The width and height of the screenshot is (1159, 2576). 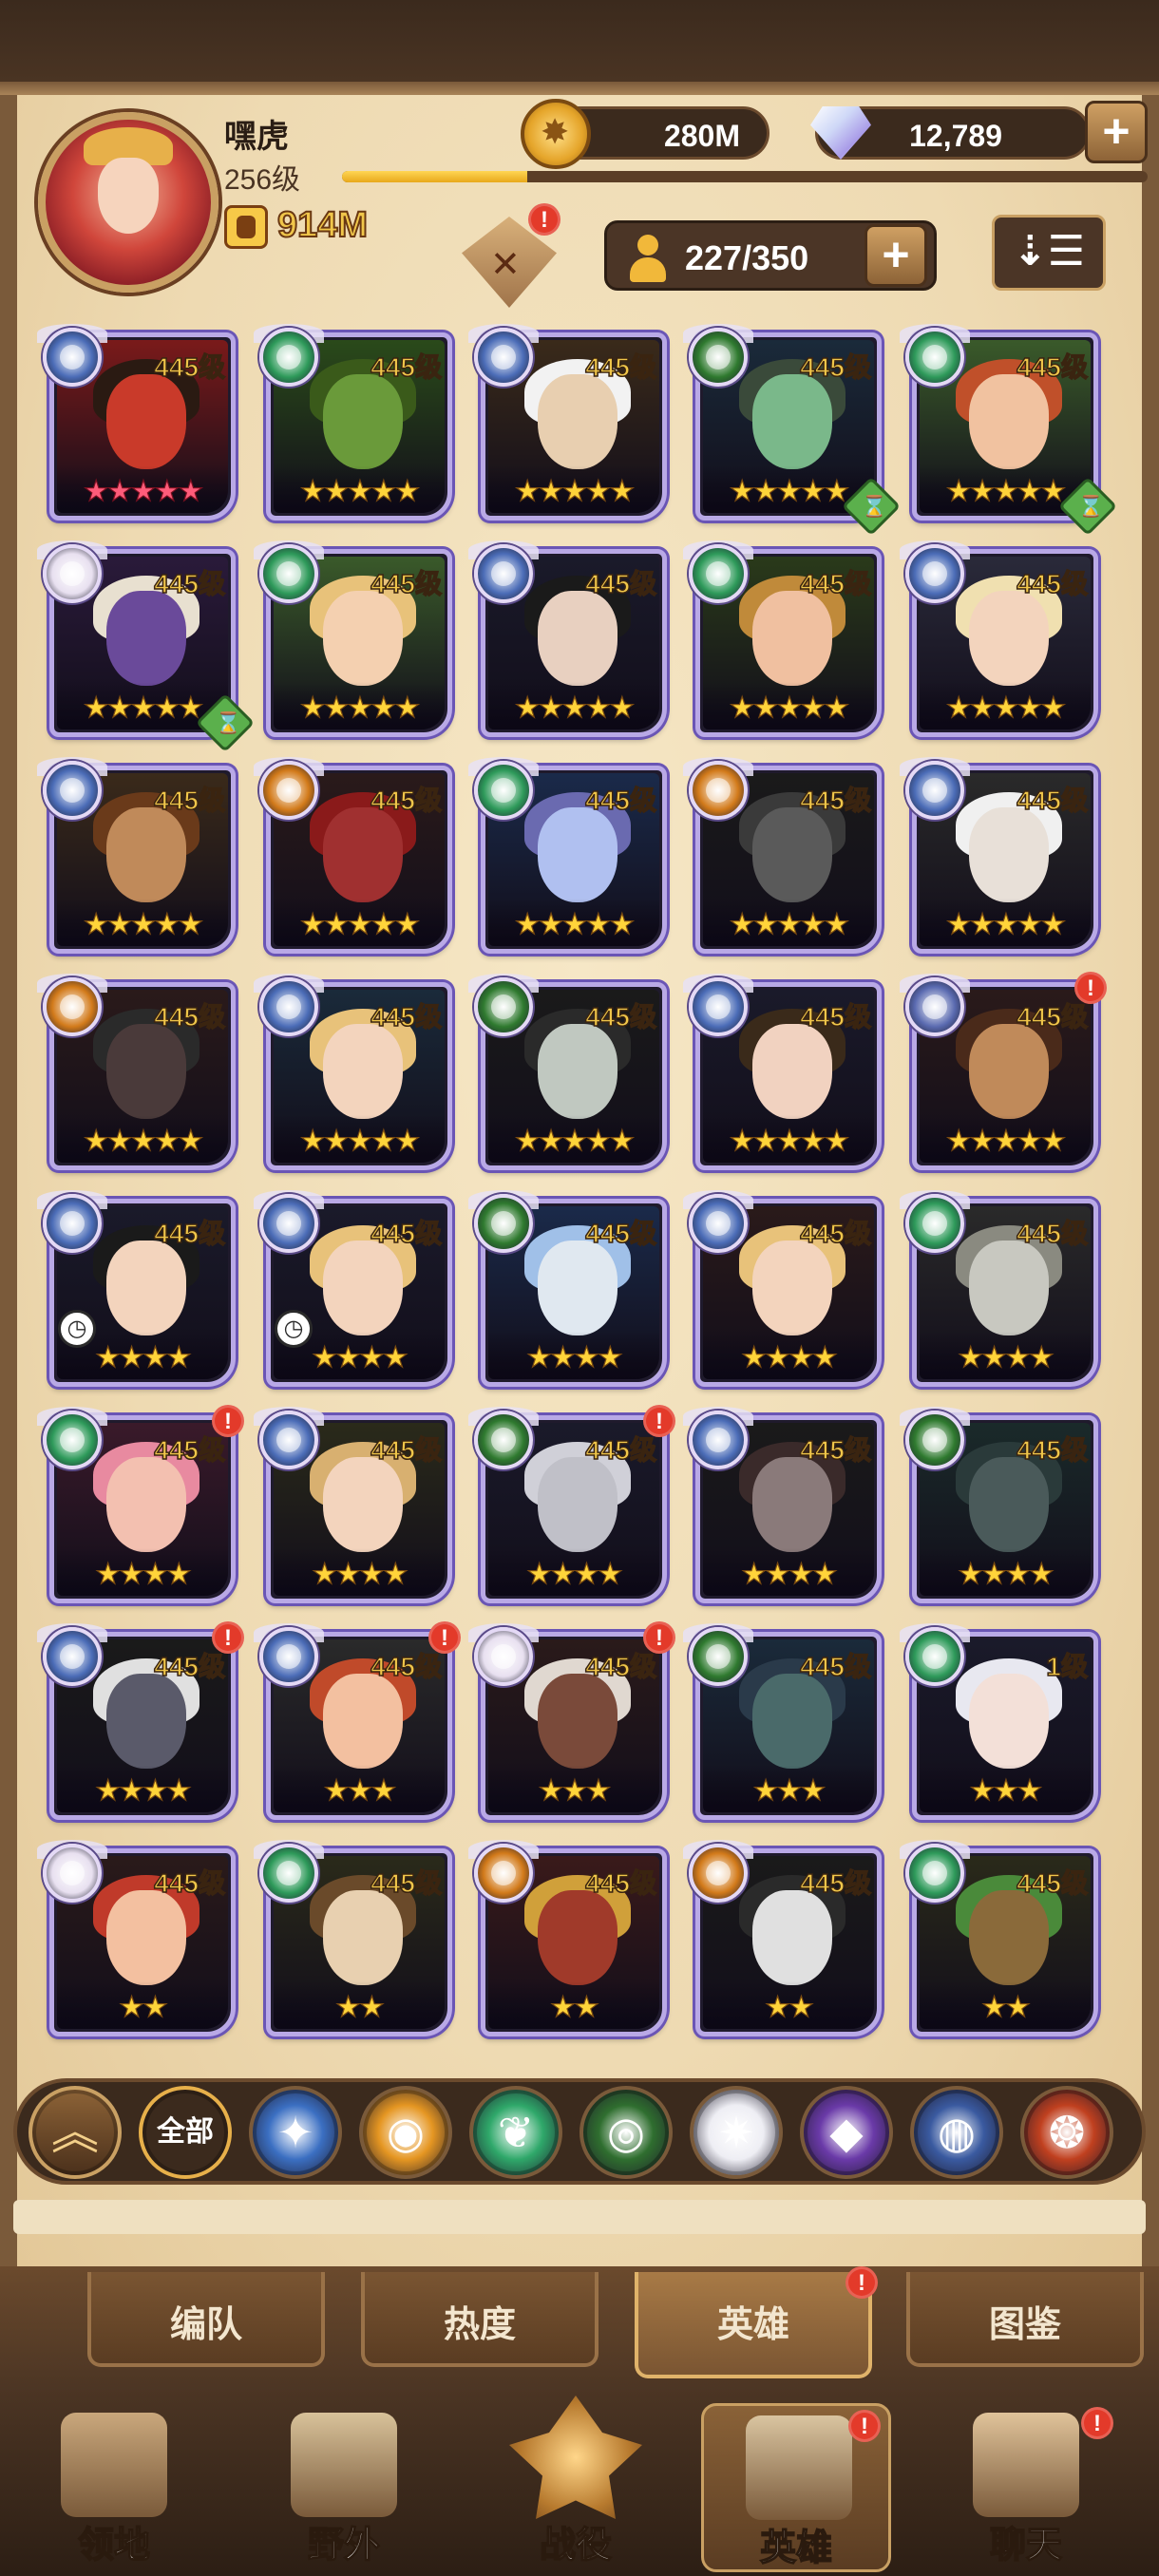 What do you see at coordinates (479, 2319) in the screenshot?
I see `tab-popularity: 热度` at bounding box center [479, 2319].